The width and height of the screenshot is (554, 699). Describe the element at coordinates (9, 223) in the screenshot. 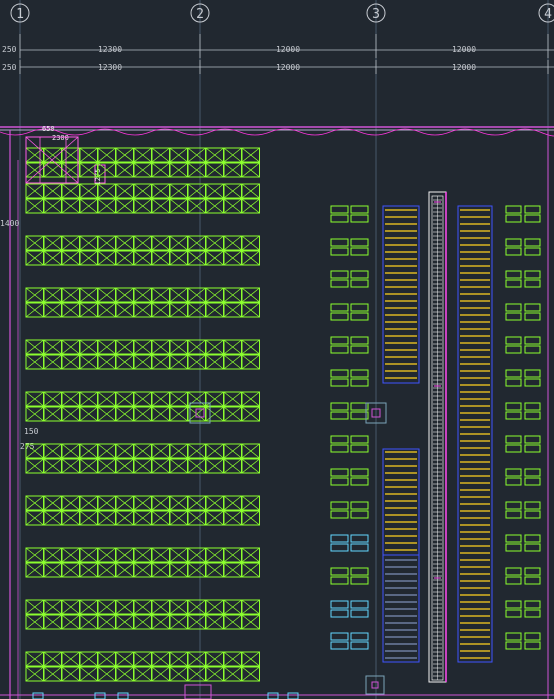

I see `left-mid-value-label: 1400` at that location.